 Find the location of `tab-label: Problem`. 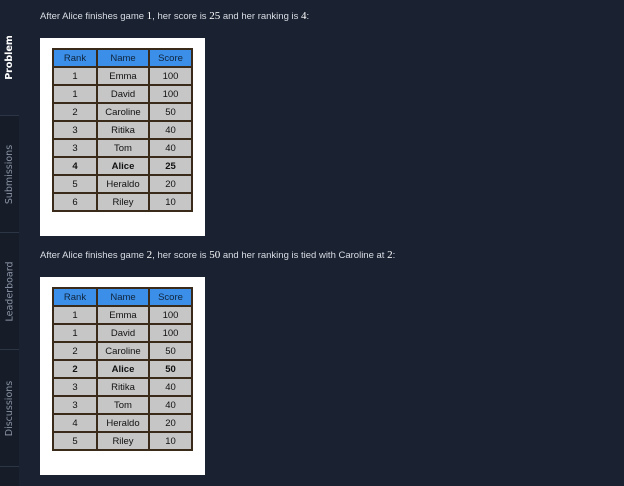

tab-label: Problem is located at coordinates (10, 57).